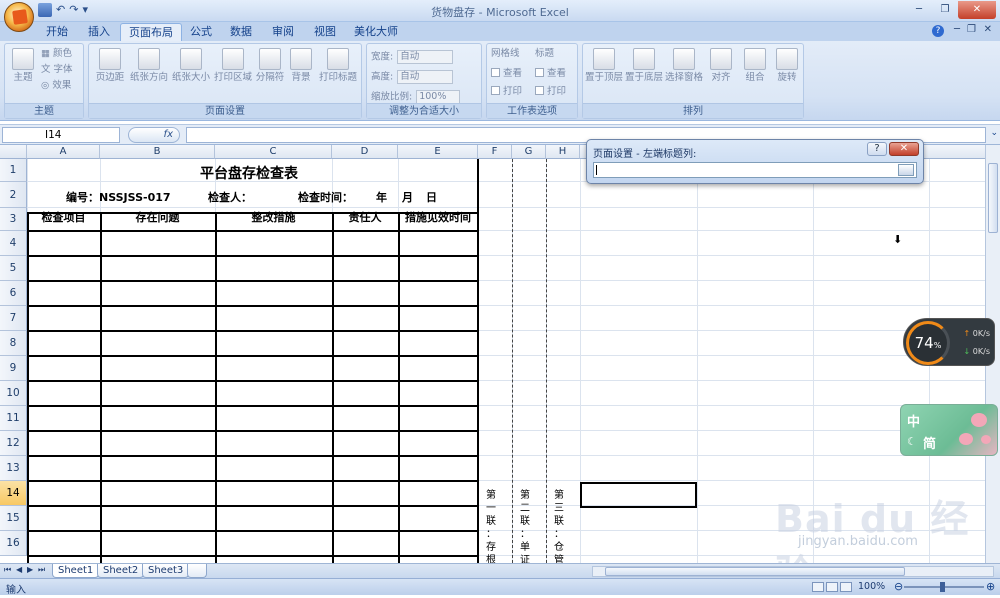 This screenshot has width=1000, height=598. Describe the element at coordinates (110, 65) in the screenshot. I see `margins-button: 页边距` at that location.